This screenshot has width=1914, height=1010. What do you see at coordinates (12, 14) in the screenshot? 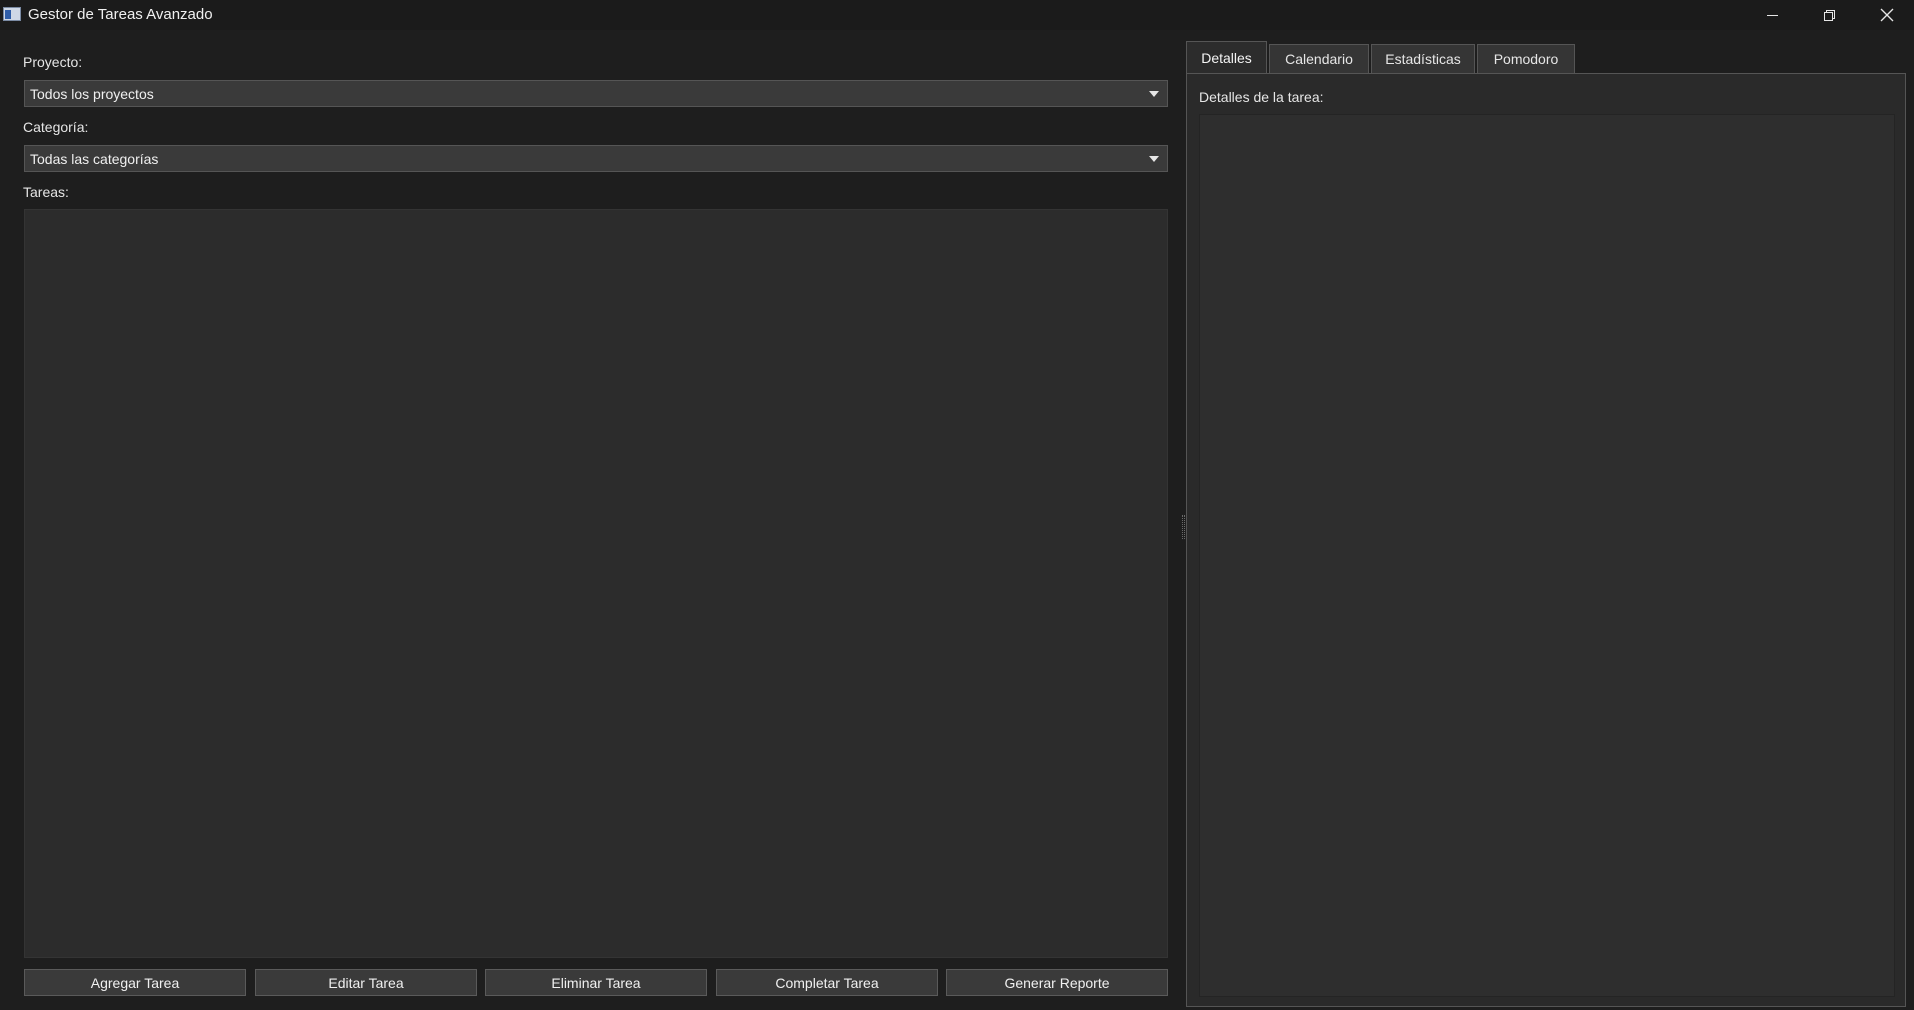
I see `app-icon` at bounding box center [12, 14].